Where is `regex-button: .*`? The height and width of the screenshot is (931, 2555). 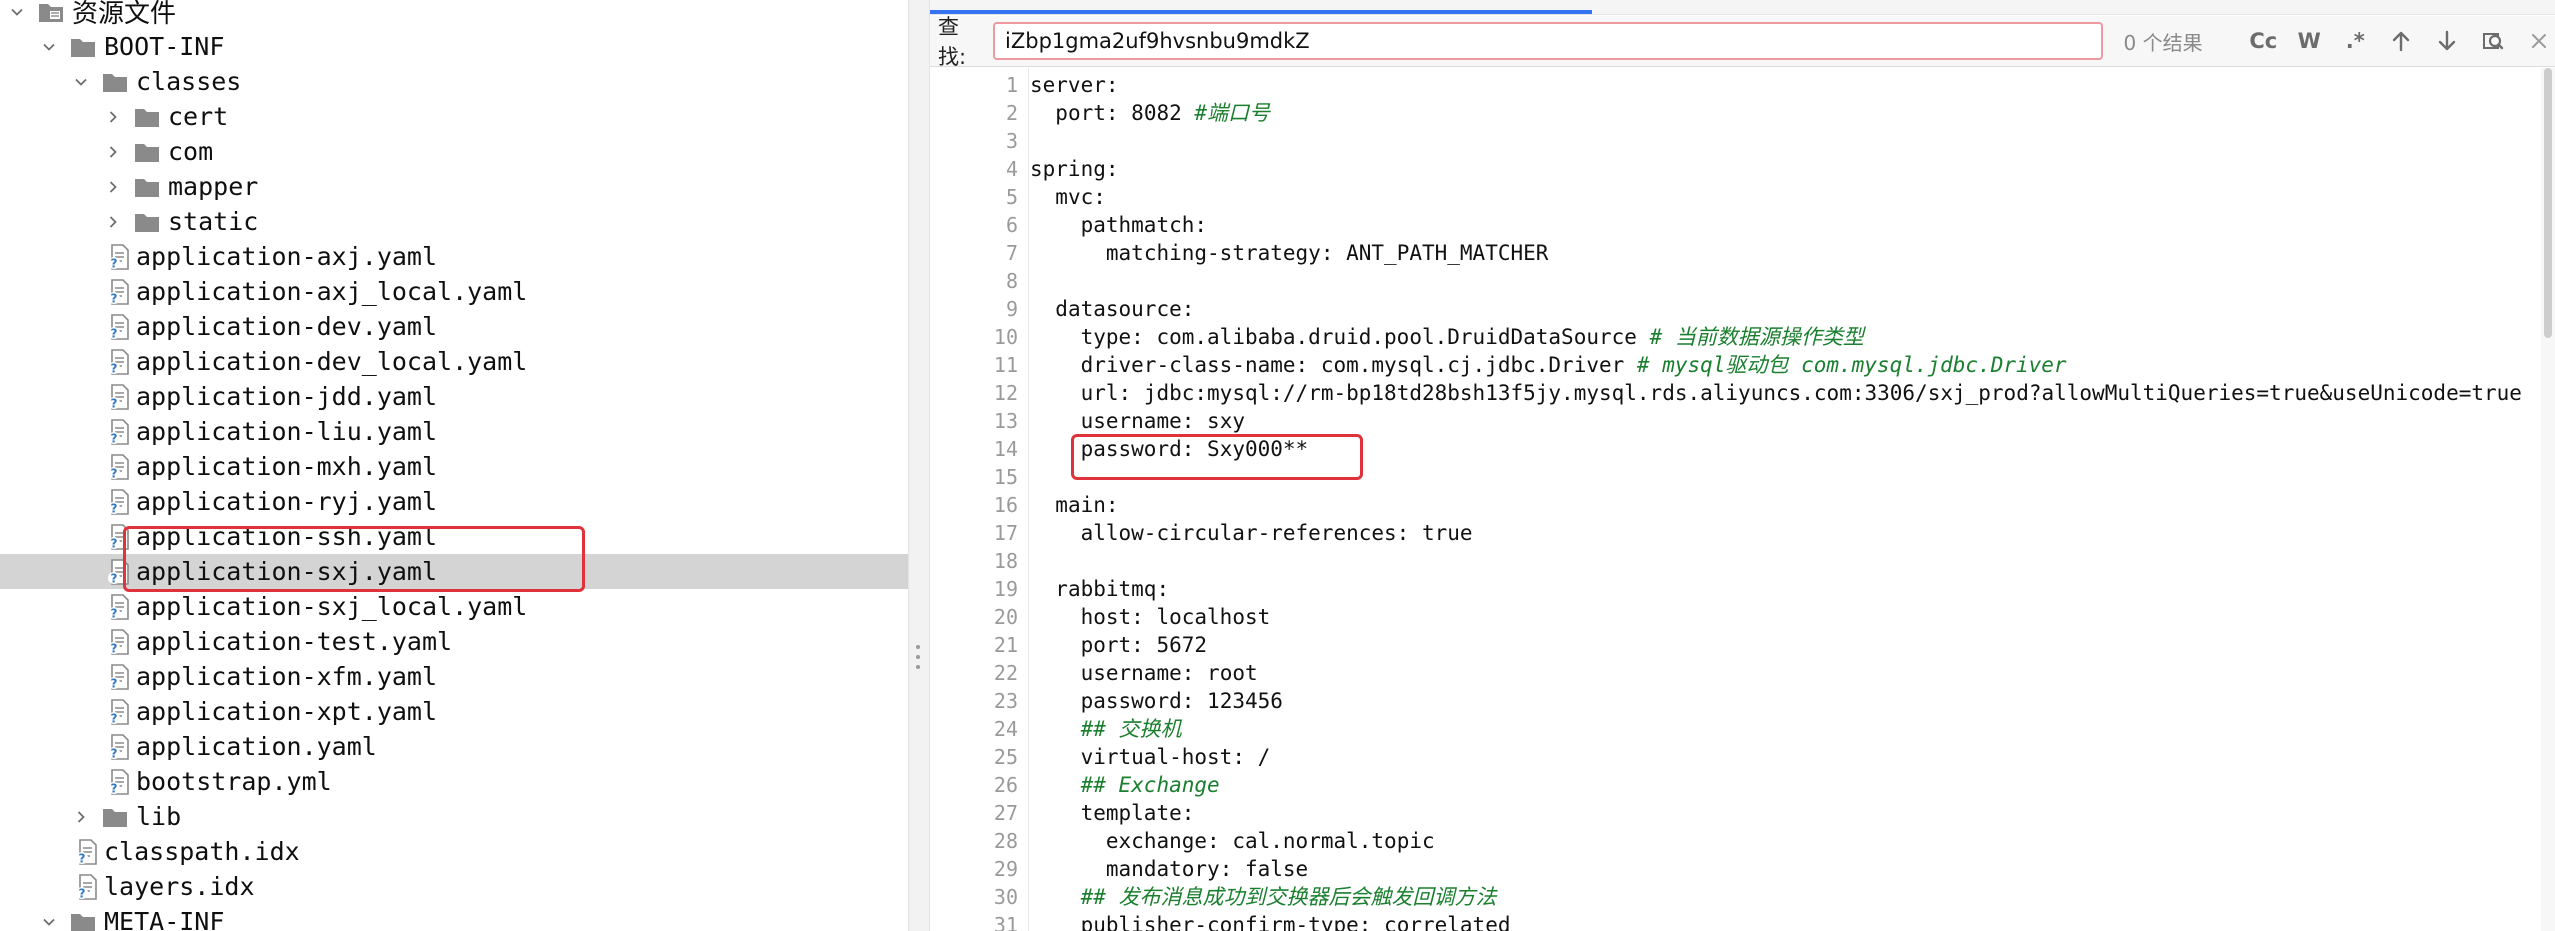
regex-button: .* is located at coordinates (2355, 41).